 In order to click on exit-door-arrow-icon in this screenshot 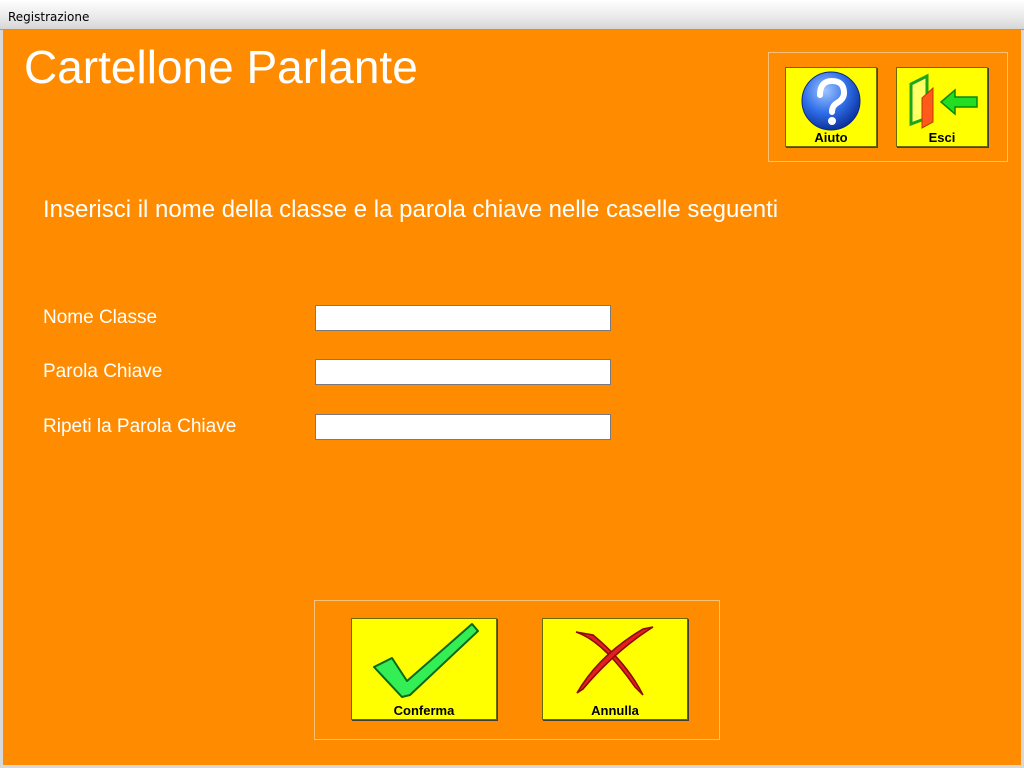, I will do `click(943, 101)`.